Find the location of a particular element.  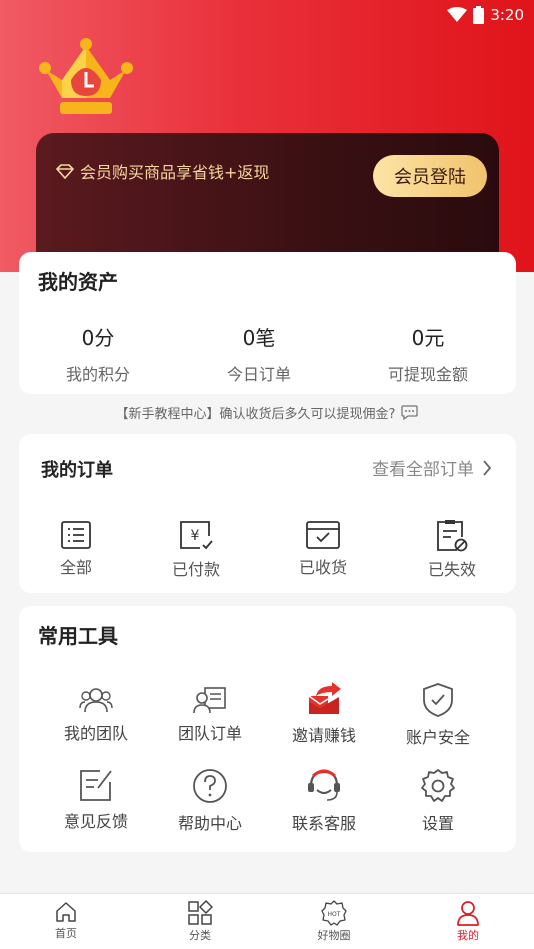

home-icon is located at coordinates (66, 912).